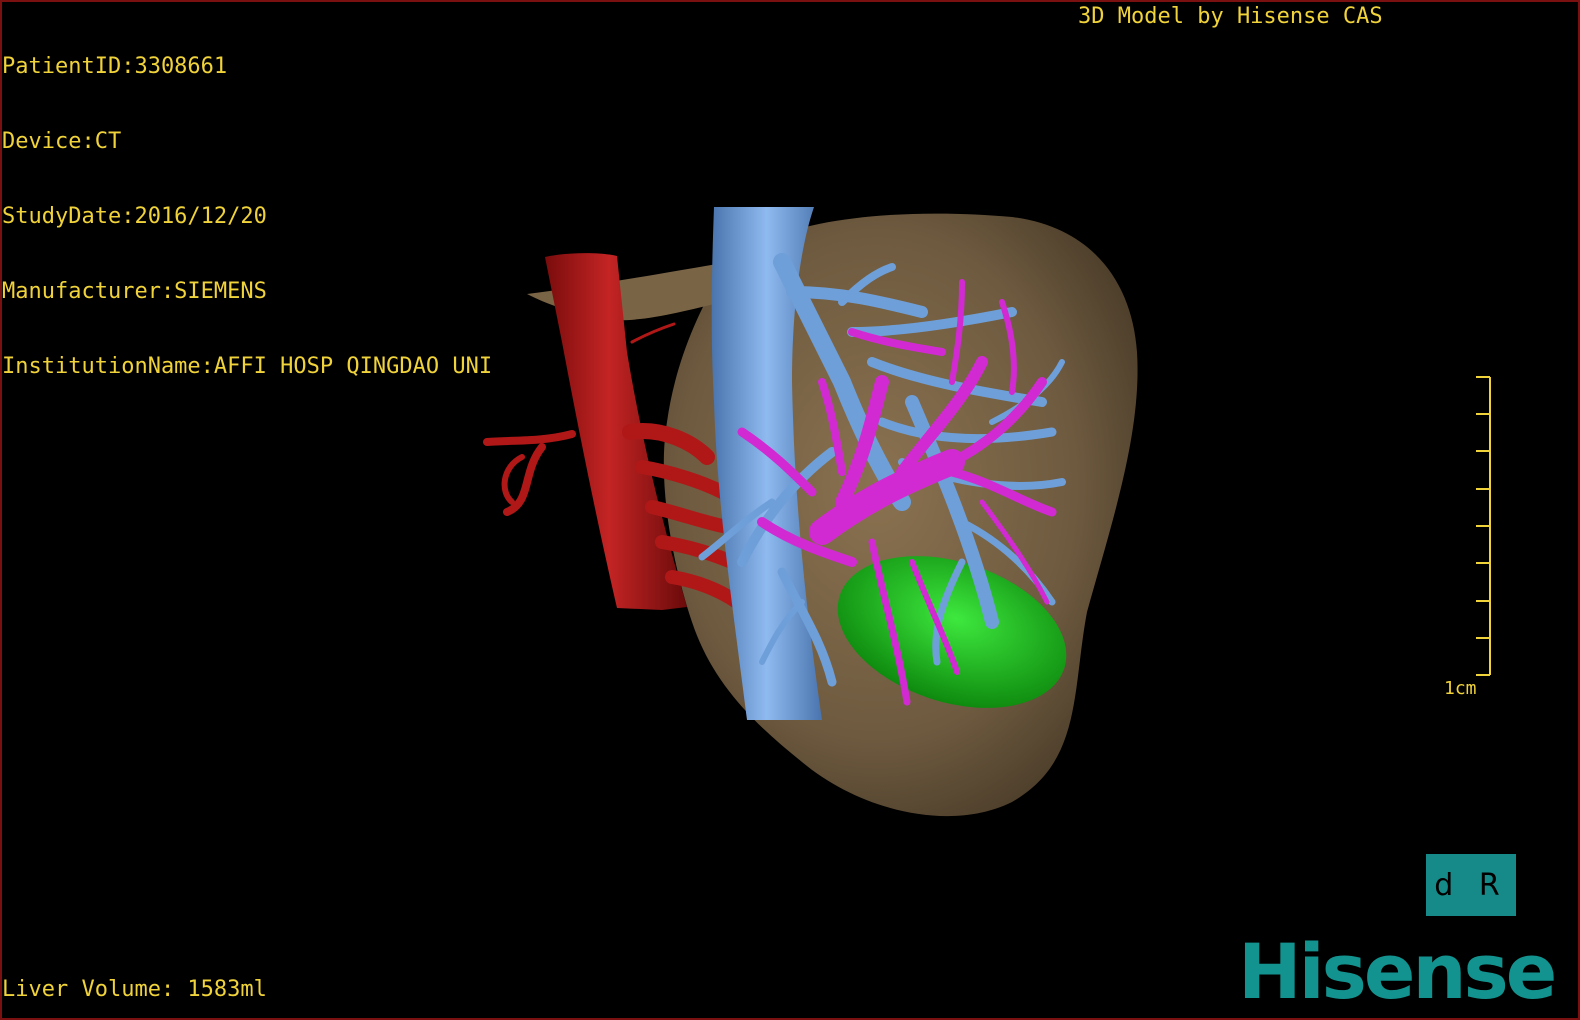  I want to click on scale-bar, so click(1483, 526).